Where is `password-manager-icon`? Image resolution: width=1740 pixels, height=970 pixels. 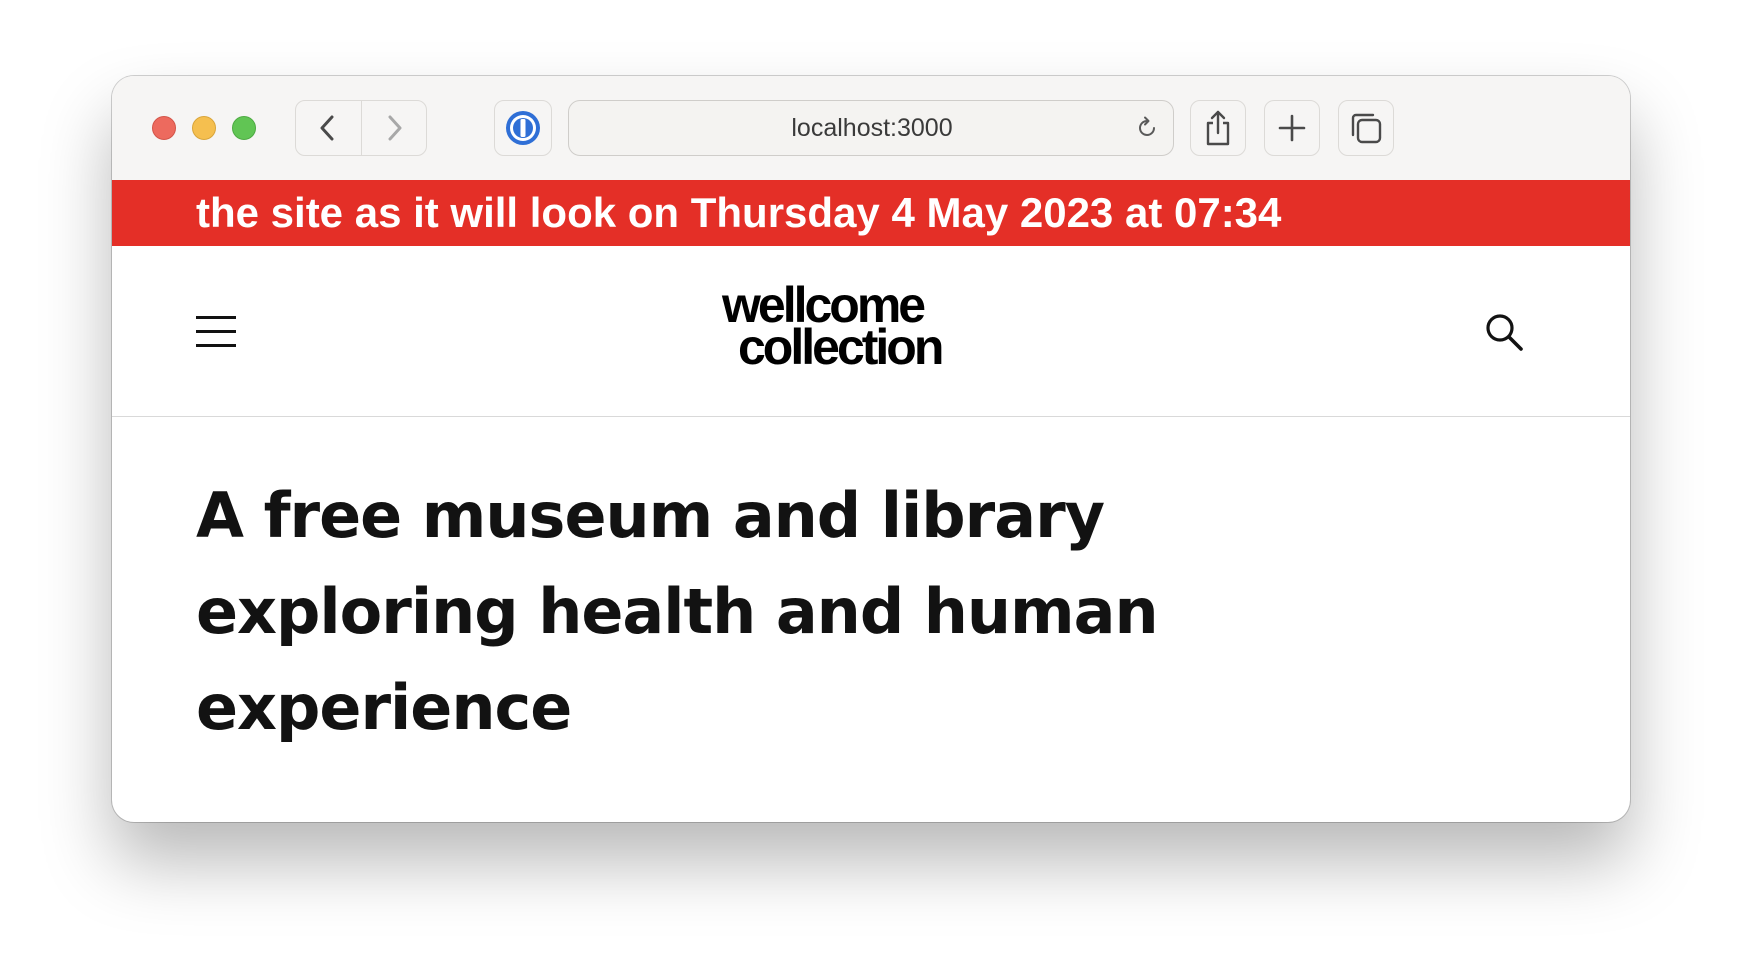
password-manager-icon is located at coordinates (523, 128).